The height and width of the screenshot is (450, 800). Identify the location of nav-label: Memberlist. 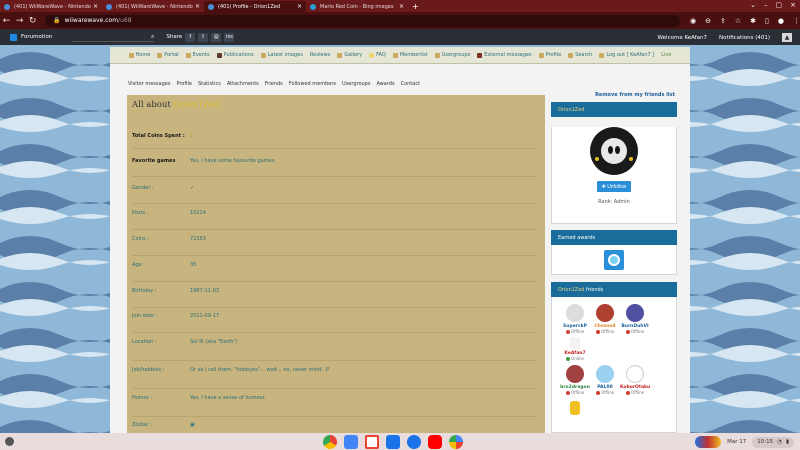
(413, 55).